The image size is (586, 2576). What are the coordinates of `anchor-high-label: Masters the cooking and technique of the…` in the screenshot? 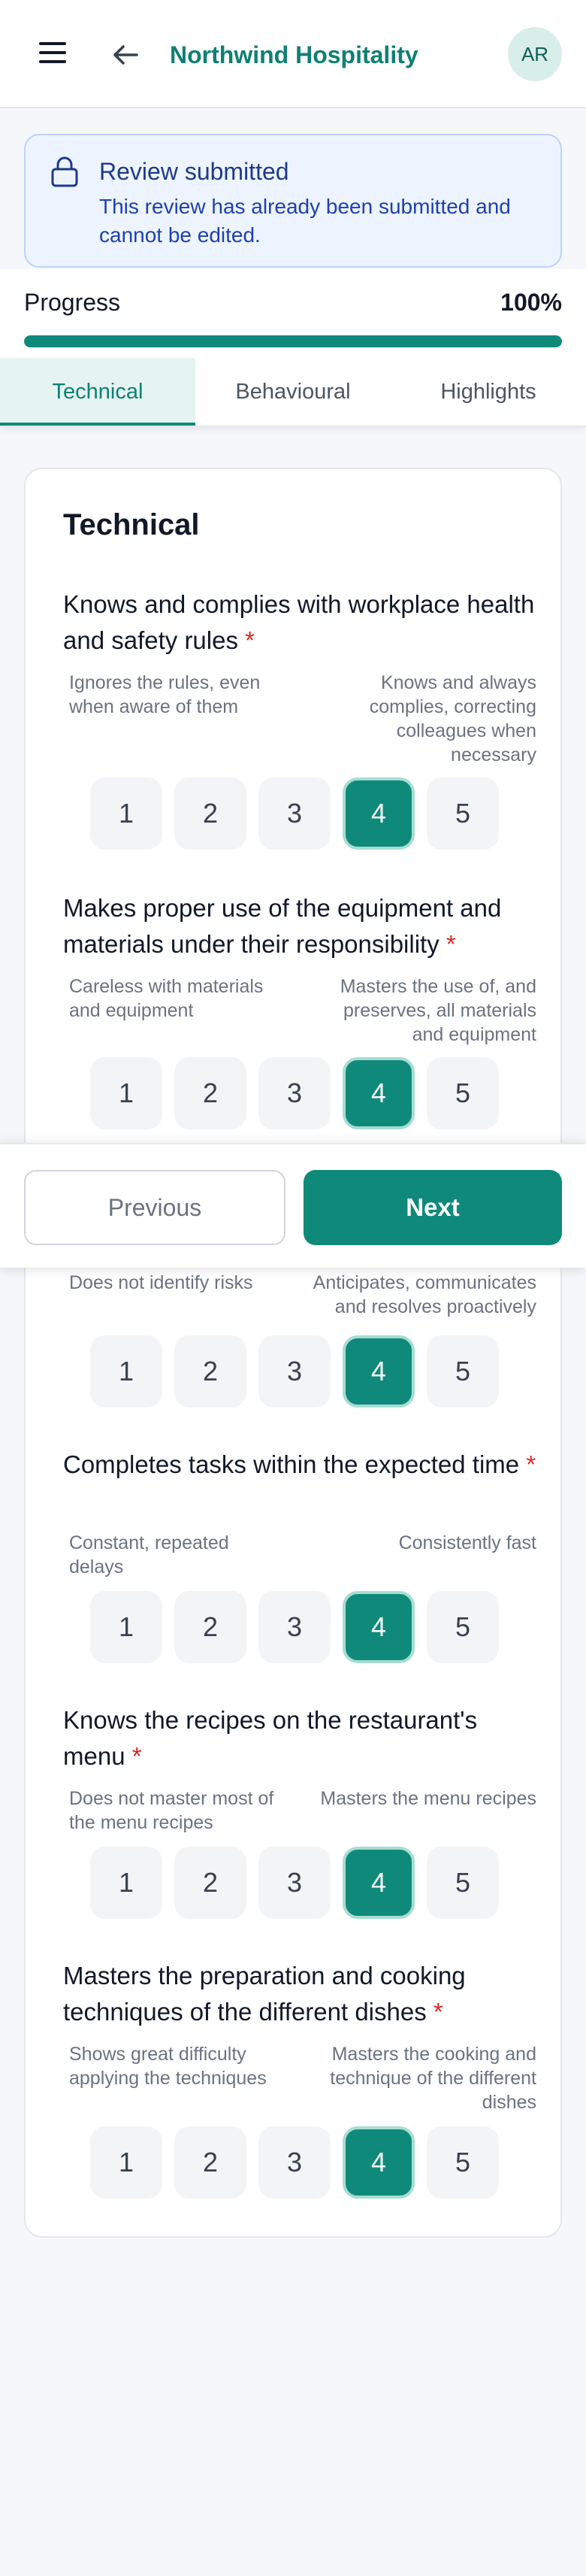 It's located at (433, 2078).